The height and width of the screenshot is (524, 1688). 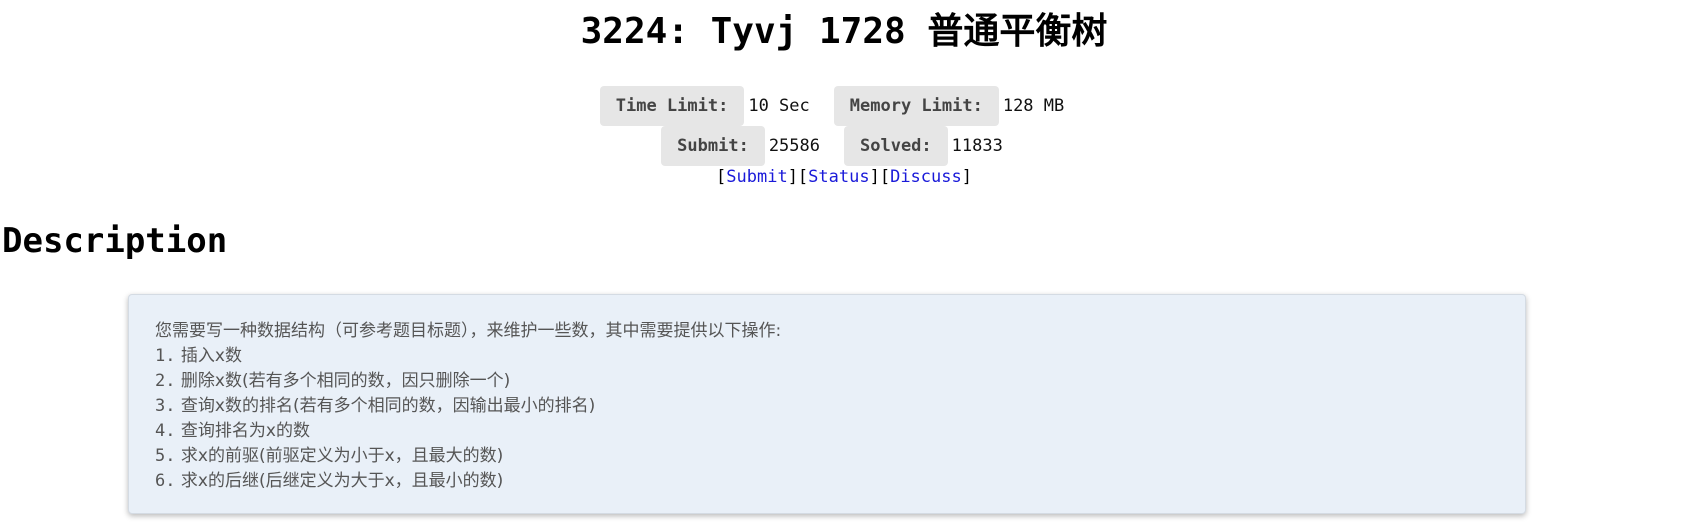 I want to click on description-intro: 您需要写一种数据结构（可参考题目标题），来维护一些数，其中需要提供以下操作:, so click(x=468, y=331).